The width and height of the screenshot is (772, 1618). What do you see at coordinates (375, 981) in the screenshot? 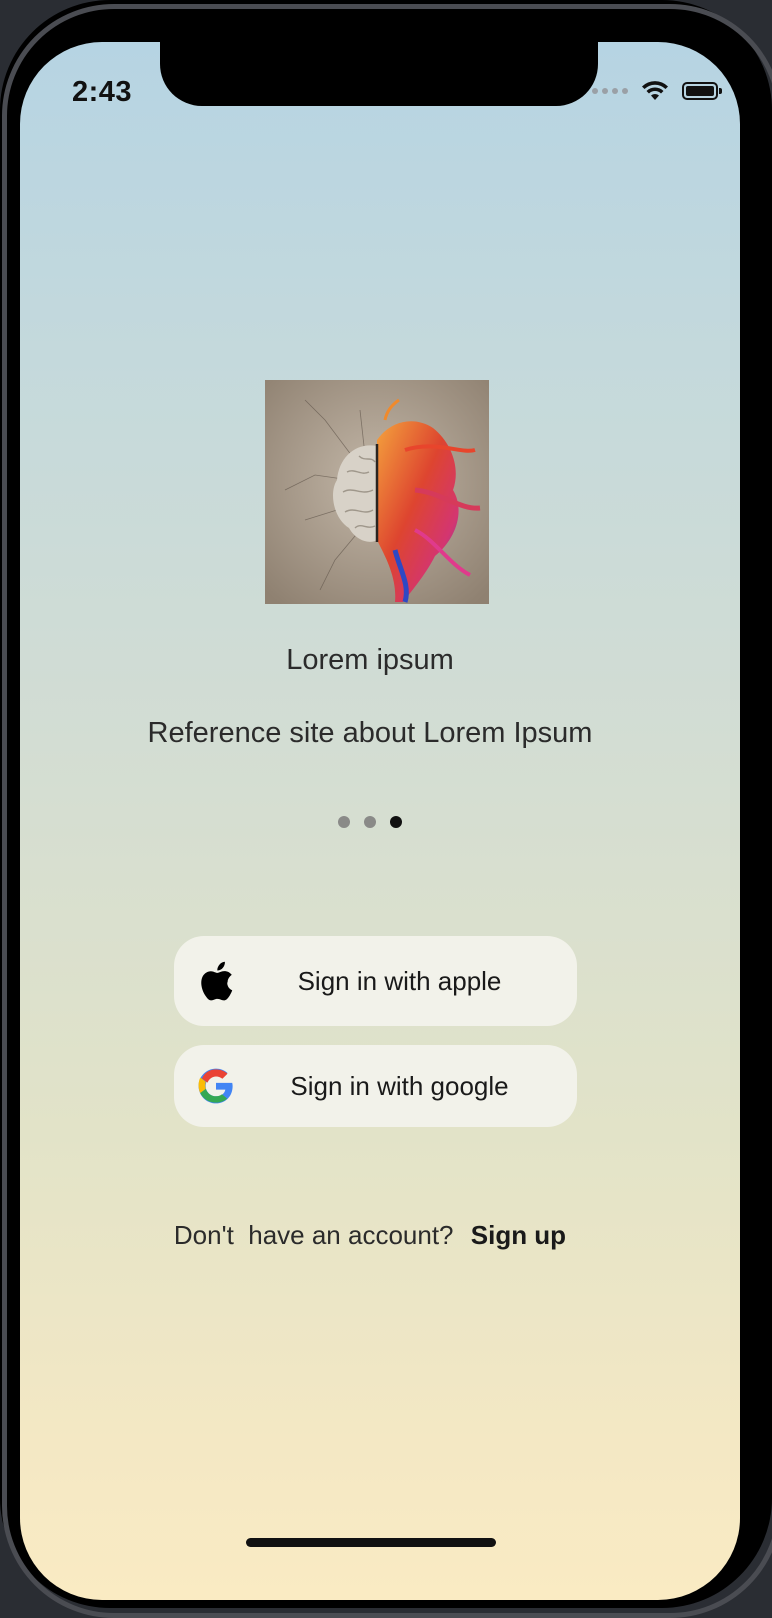
I see `sign-in-apple-button: Sign in with apple` at bounding box center [375, 981].